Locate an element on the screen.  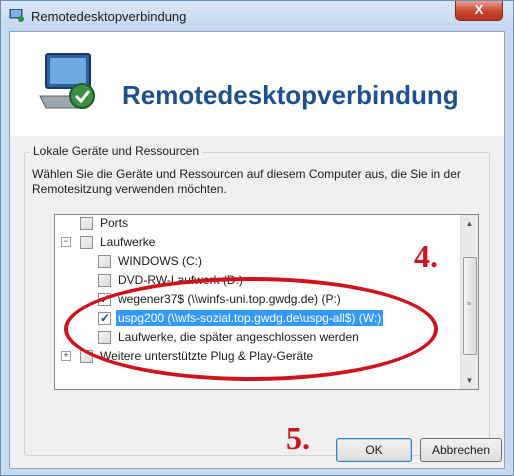
tree-item-label: DVD-RW-Laufwerk (D:) is located at coordinates (180, 280).